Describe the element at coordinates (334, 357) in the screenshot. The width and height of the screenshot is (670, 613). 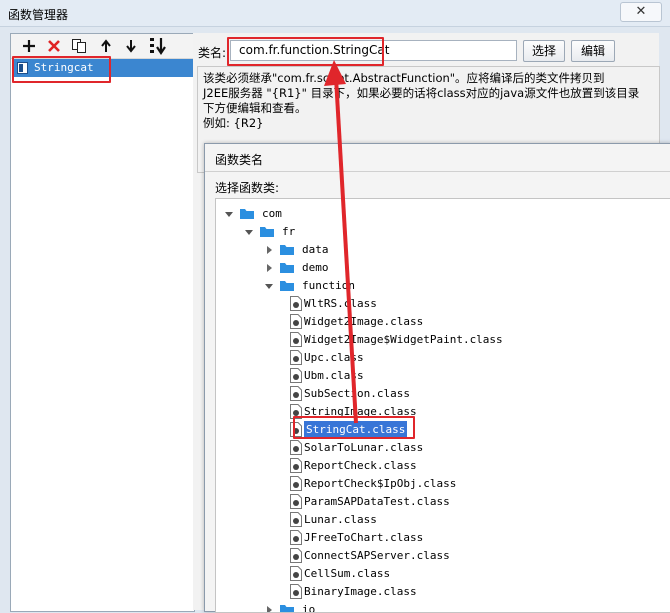
I see `tree-node-label: Upc.class` at that location.